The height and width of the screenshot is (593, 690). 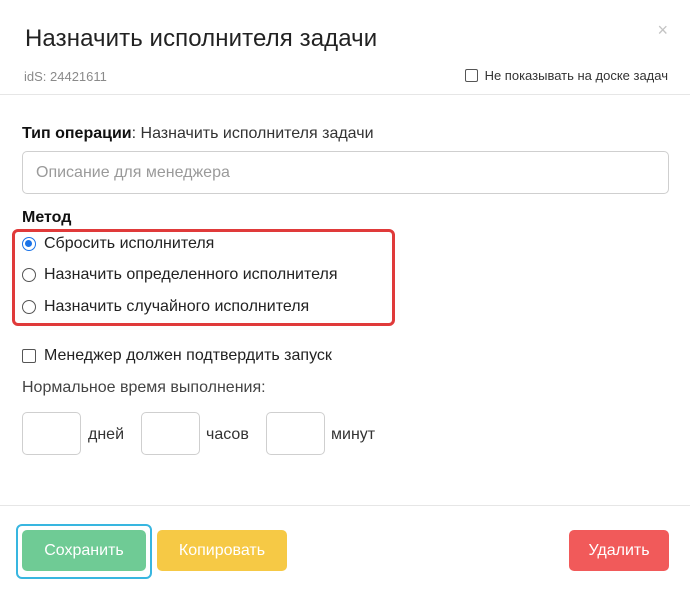 What do you see at coordinates (77, 133) in the screenshot?
I see `operation-type-label: Тип операции` at bounding box center [77, 133].